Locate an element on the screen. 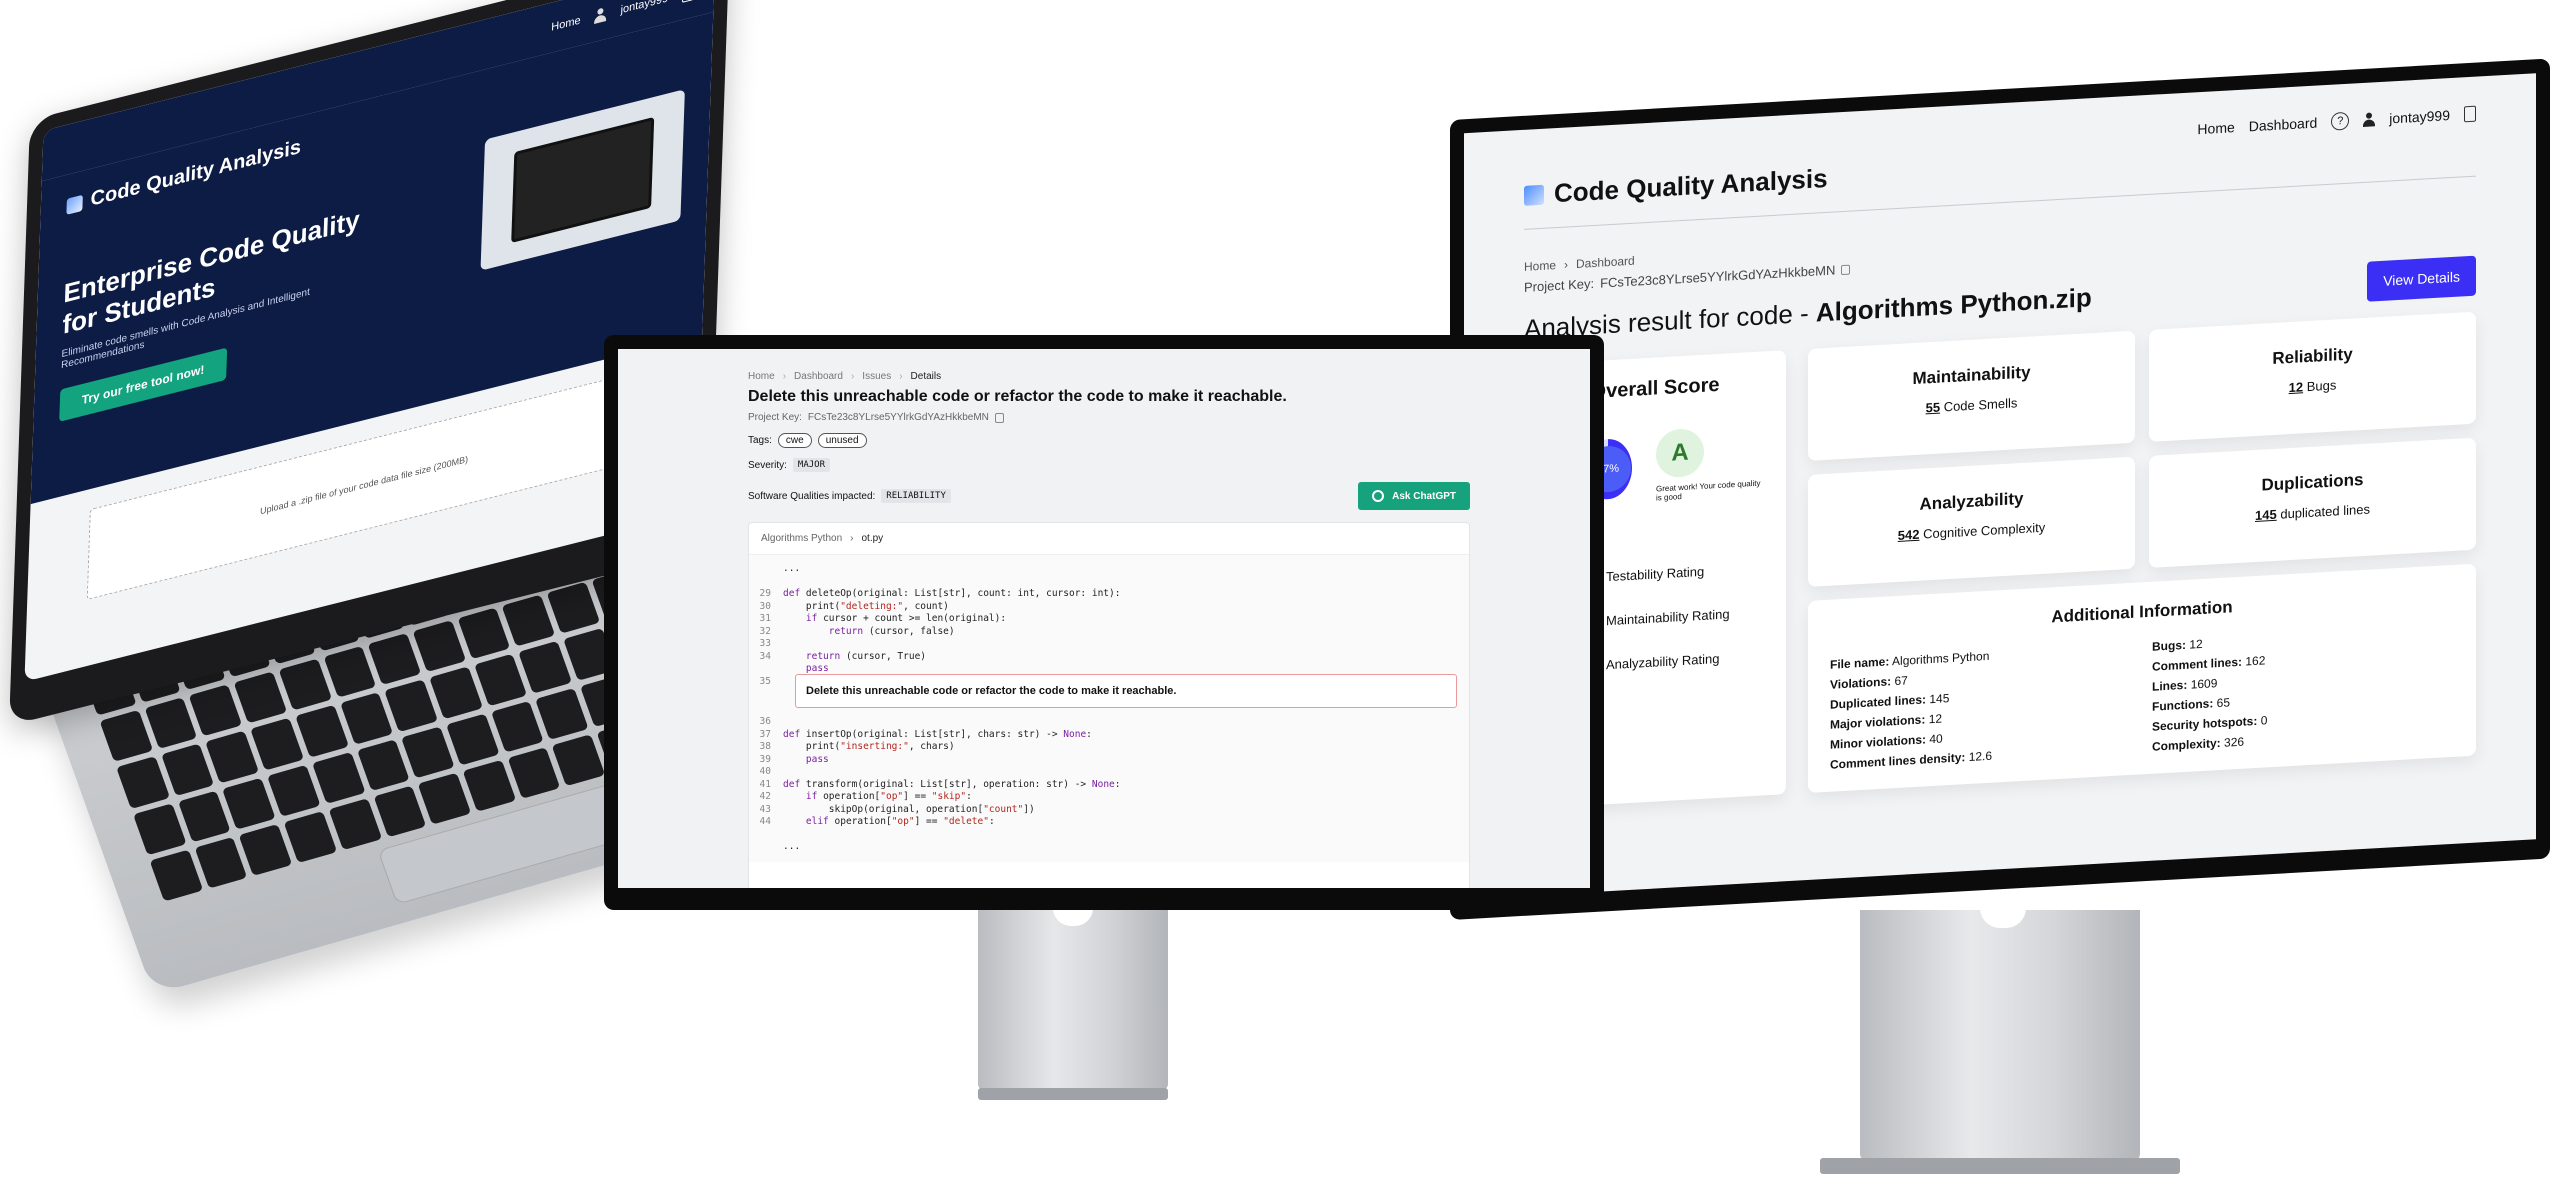 This screenshot has width=2559, height=1184. line-number: 35 is located at coordinates (765, 681).